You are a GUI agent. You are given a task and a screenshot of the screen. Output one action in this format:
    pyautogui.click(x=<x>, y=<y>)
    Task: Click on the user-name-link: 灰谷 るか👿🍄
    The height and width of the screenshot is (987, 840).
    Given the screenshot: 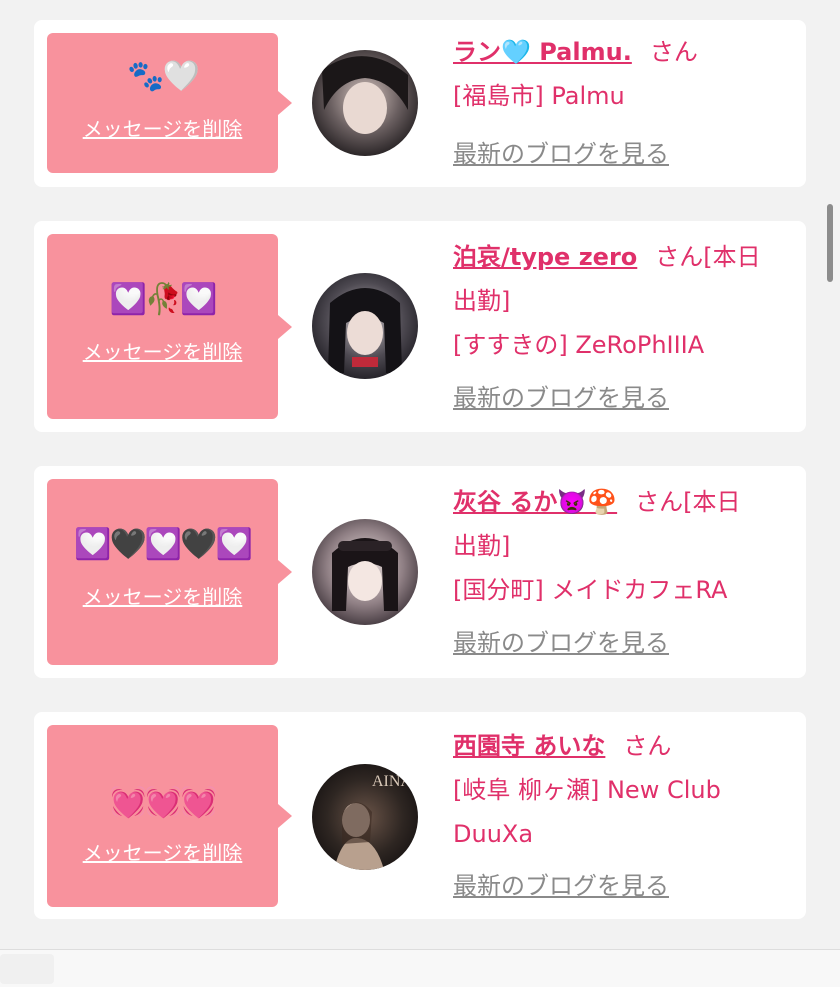 What is the action you would take?
    pyautogui.click(x=535, y=502)
    